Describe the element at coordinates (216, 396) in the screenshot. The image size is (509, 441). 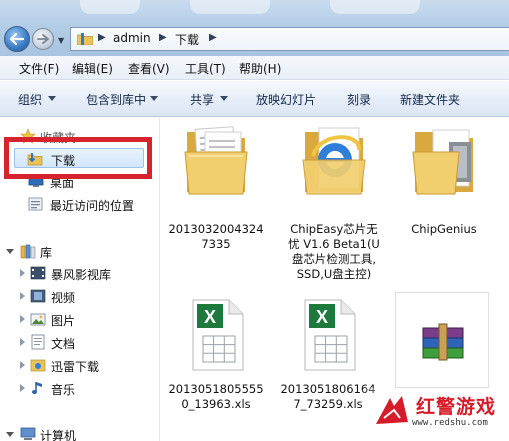
I see `file-name: 2013051805555 0_13963.xls` at that location.